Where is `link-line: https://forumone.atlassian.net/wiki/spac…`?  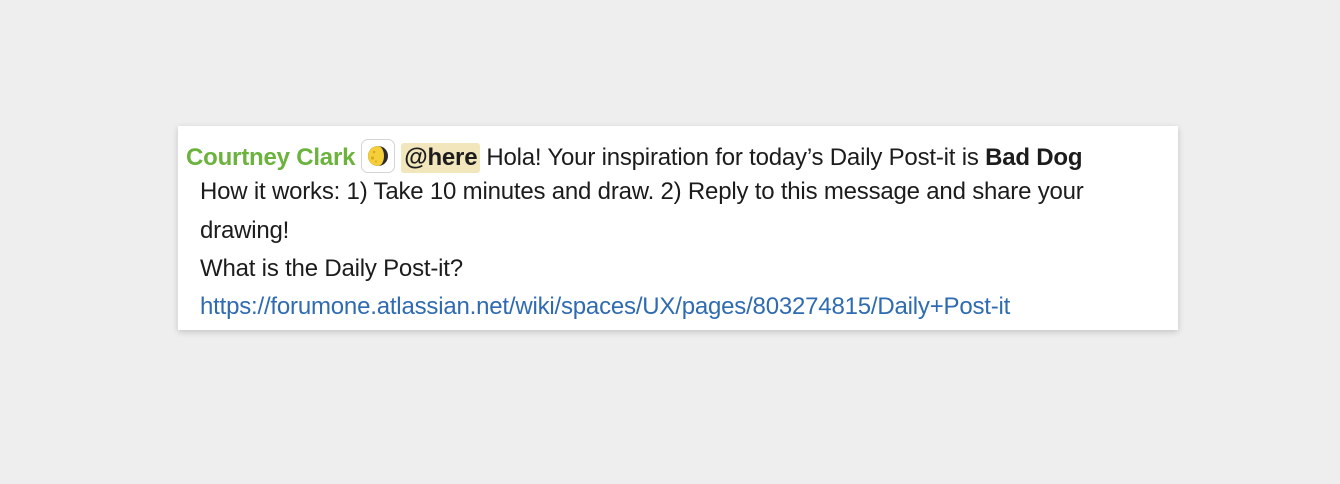
link-line: https://forumone.atlassian.net/wiki/spac… is located at coordinates (605, 307).